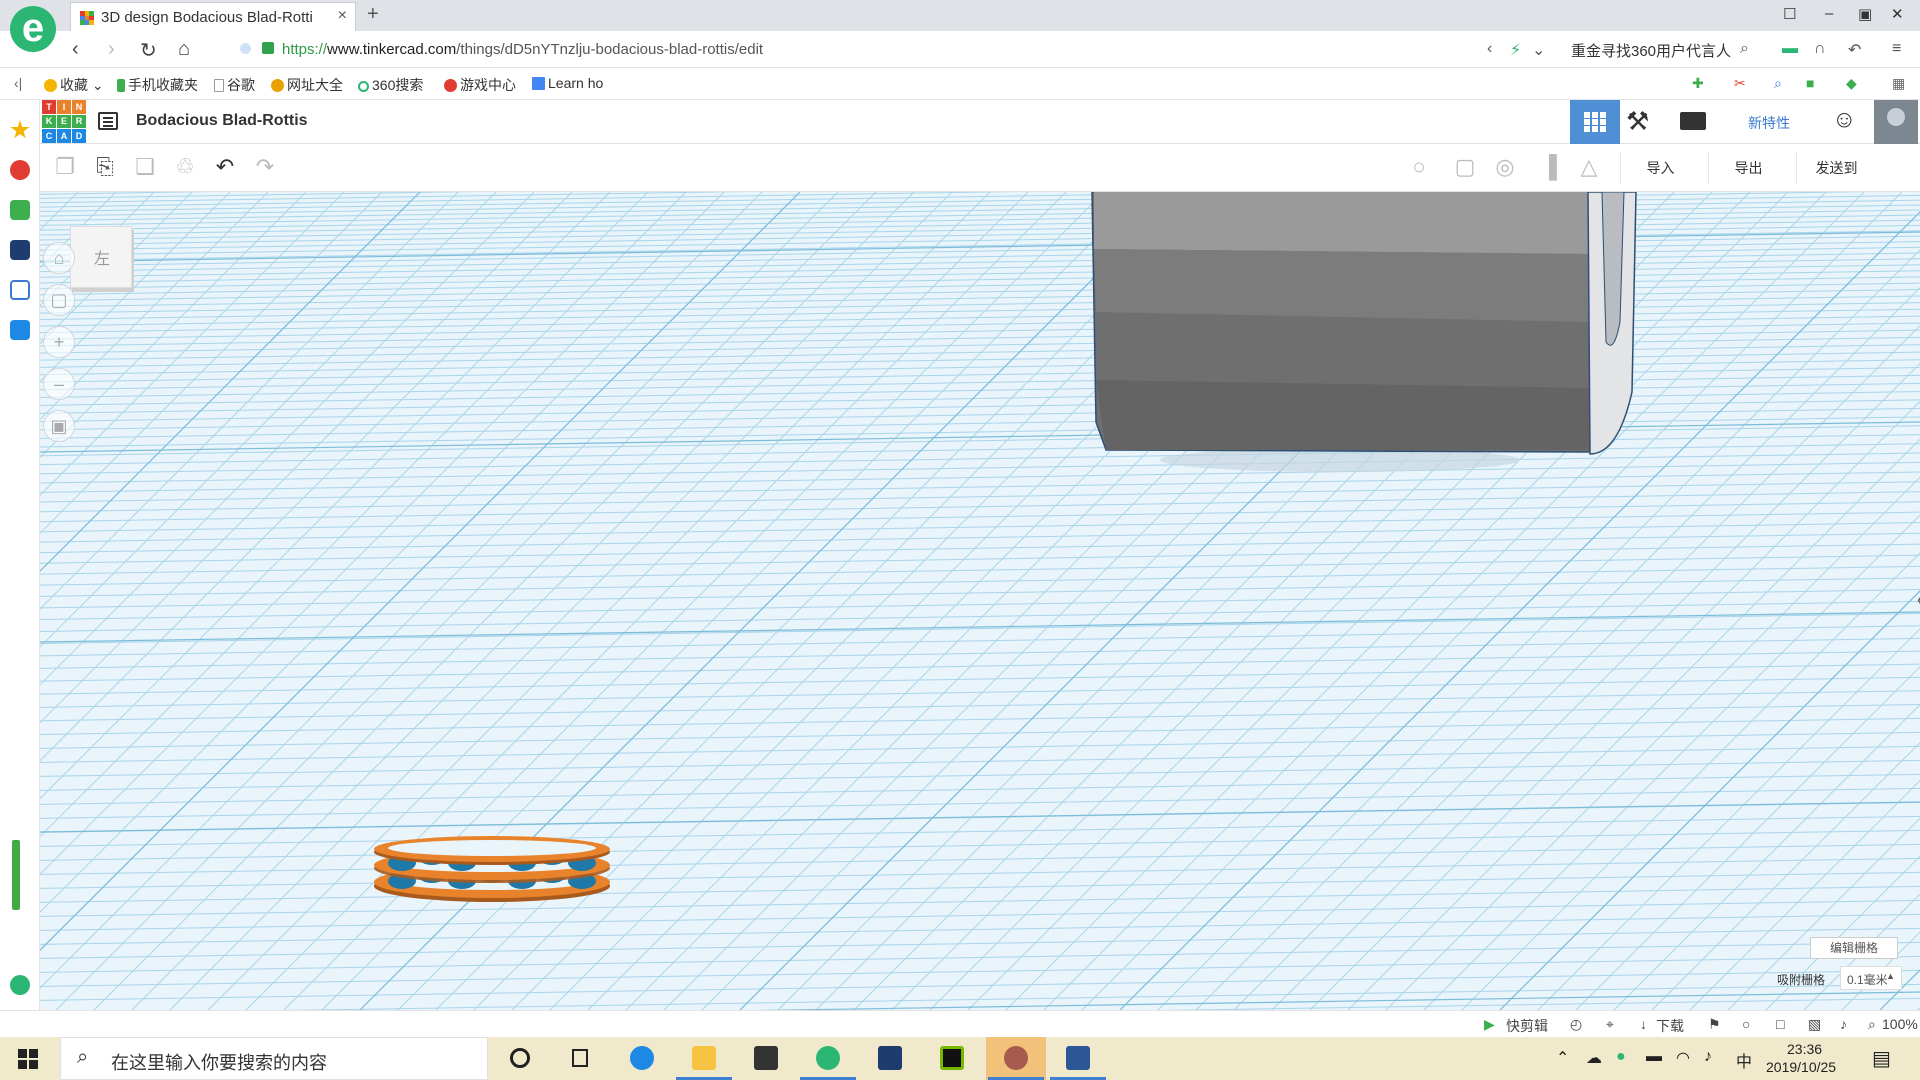 This screenshot has width=1920, height=1080. Describe the element at coordinates (74, 85) in the screenshot. I see `bookmark-favorites: 收藏 ⌄` at that location.